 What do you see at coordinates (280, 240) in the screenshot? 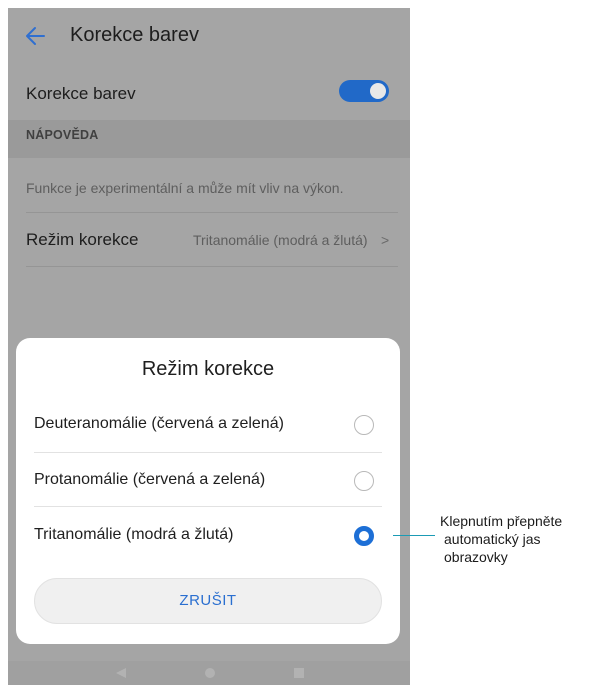
I see `correction-mode-value: Tritanomálie (modrá a žlutá)` at bounding box center [280, 240].